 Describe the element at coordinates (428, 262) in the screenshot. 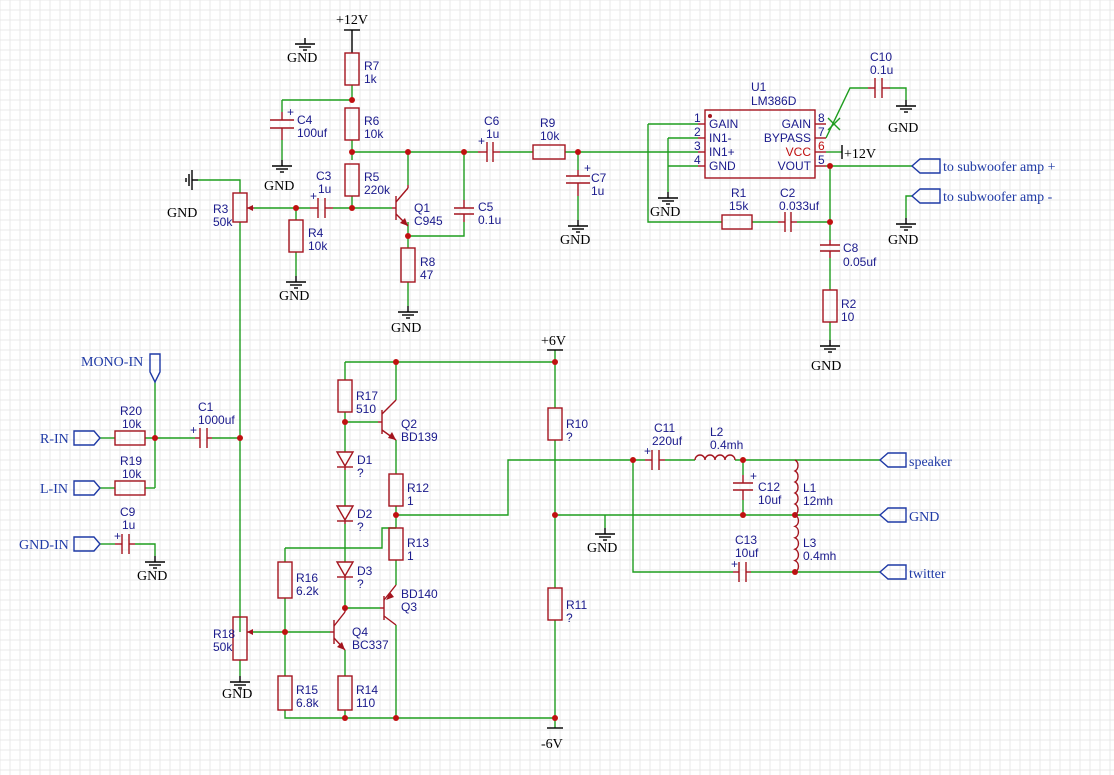

I see `svg-text: R8` at that location.